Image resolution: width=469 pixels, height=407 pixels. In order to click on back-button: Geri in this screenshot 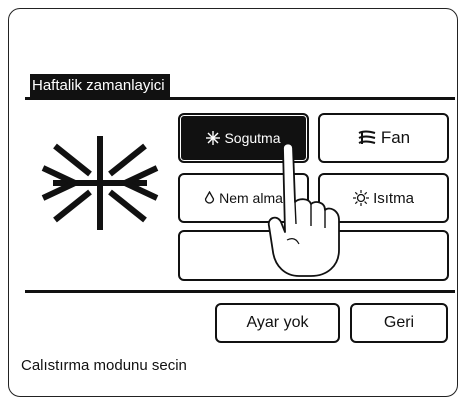, I will do `click(399, 323)`.